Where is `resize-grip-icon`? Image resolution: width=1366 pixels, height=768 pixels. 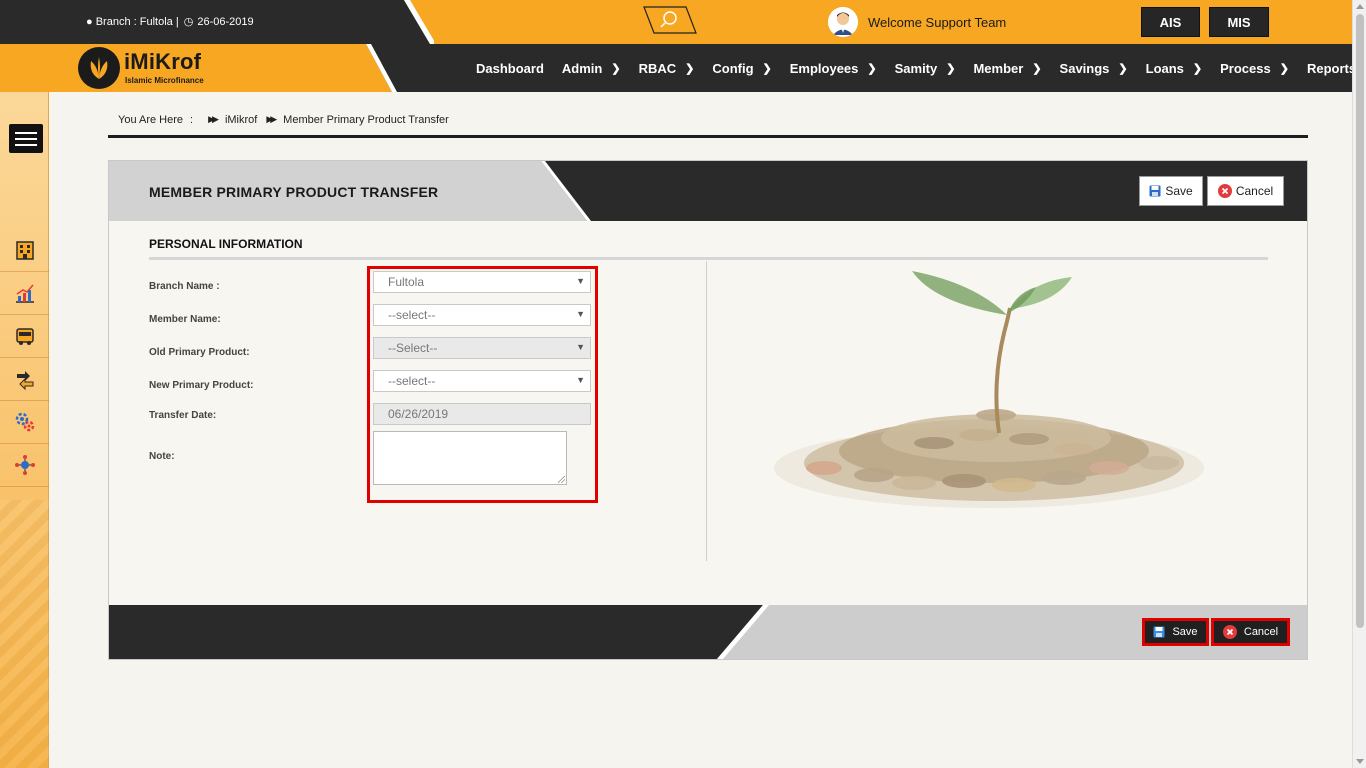
resize-grip-icon is located at coordinates (561, 479).